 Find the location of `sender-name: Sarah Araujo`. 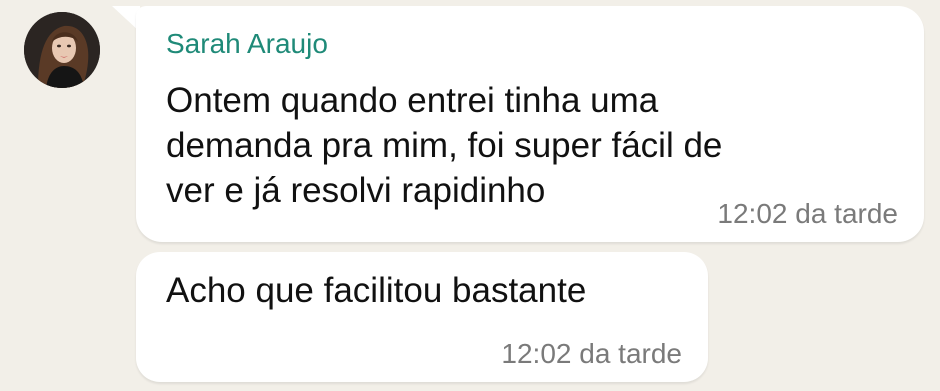

sender-name: Sarah Araujo is located at coordinates (247, 44).